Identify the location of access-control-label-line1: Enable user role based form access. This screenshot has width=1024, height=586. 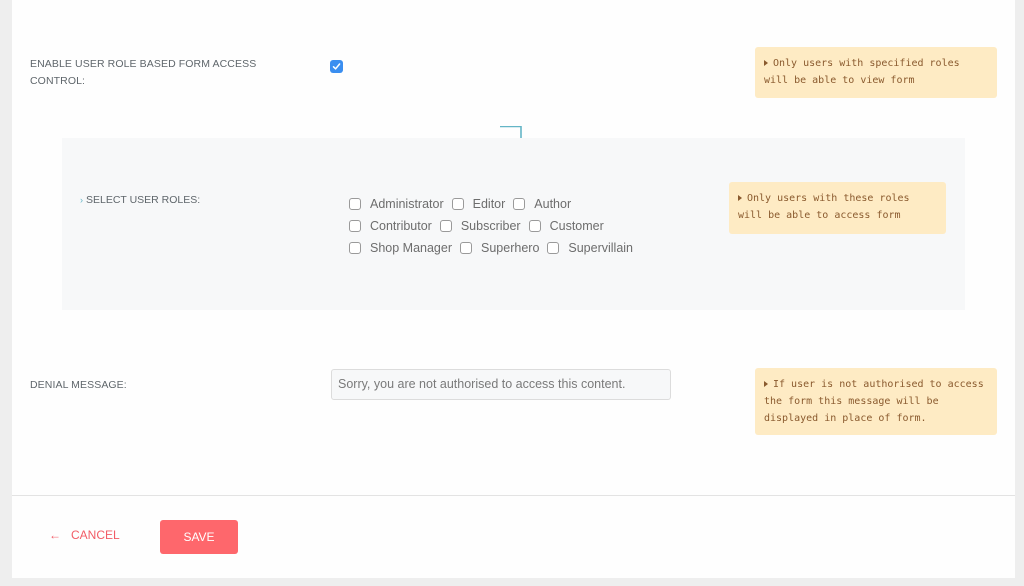
(143, 64).